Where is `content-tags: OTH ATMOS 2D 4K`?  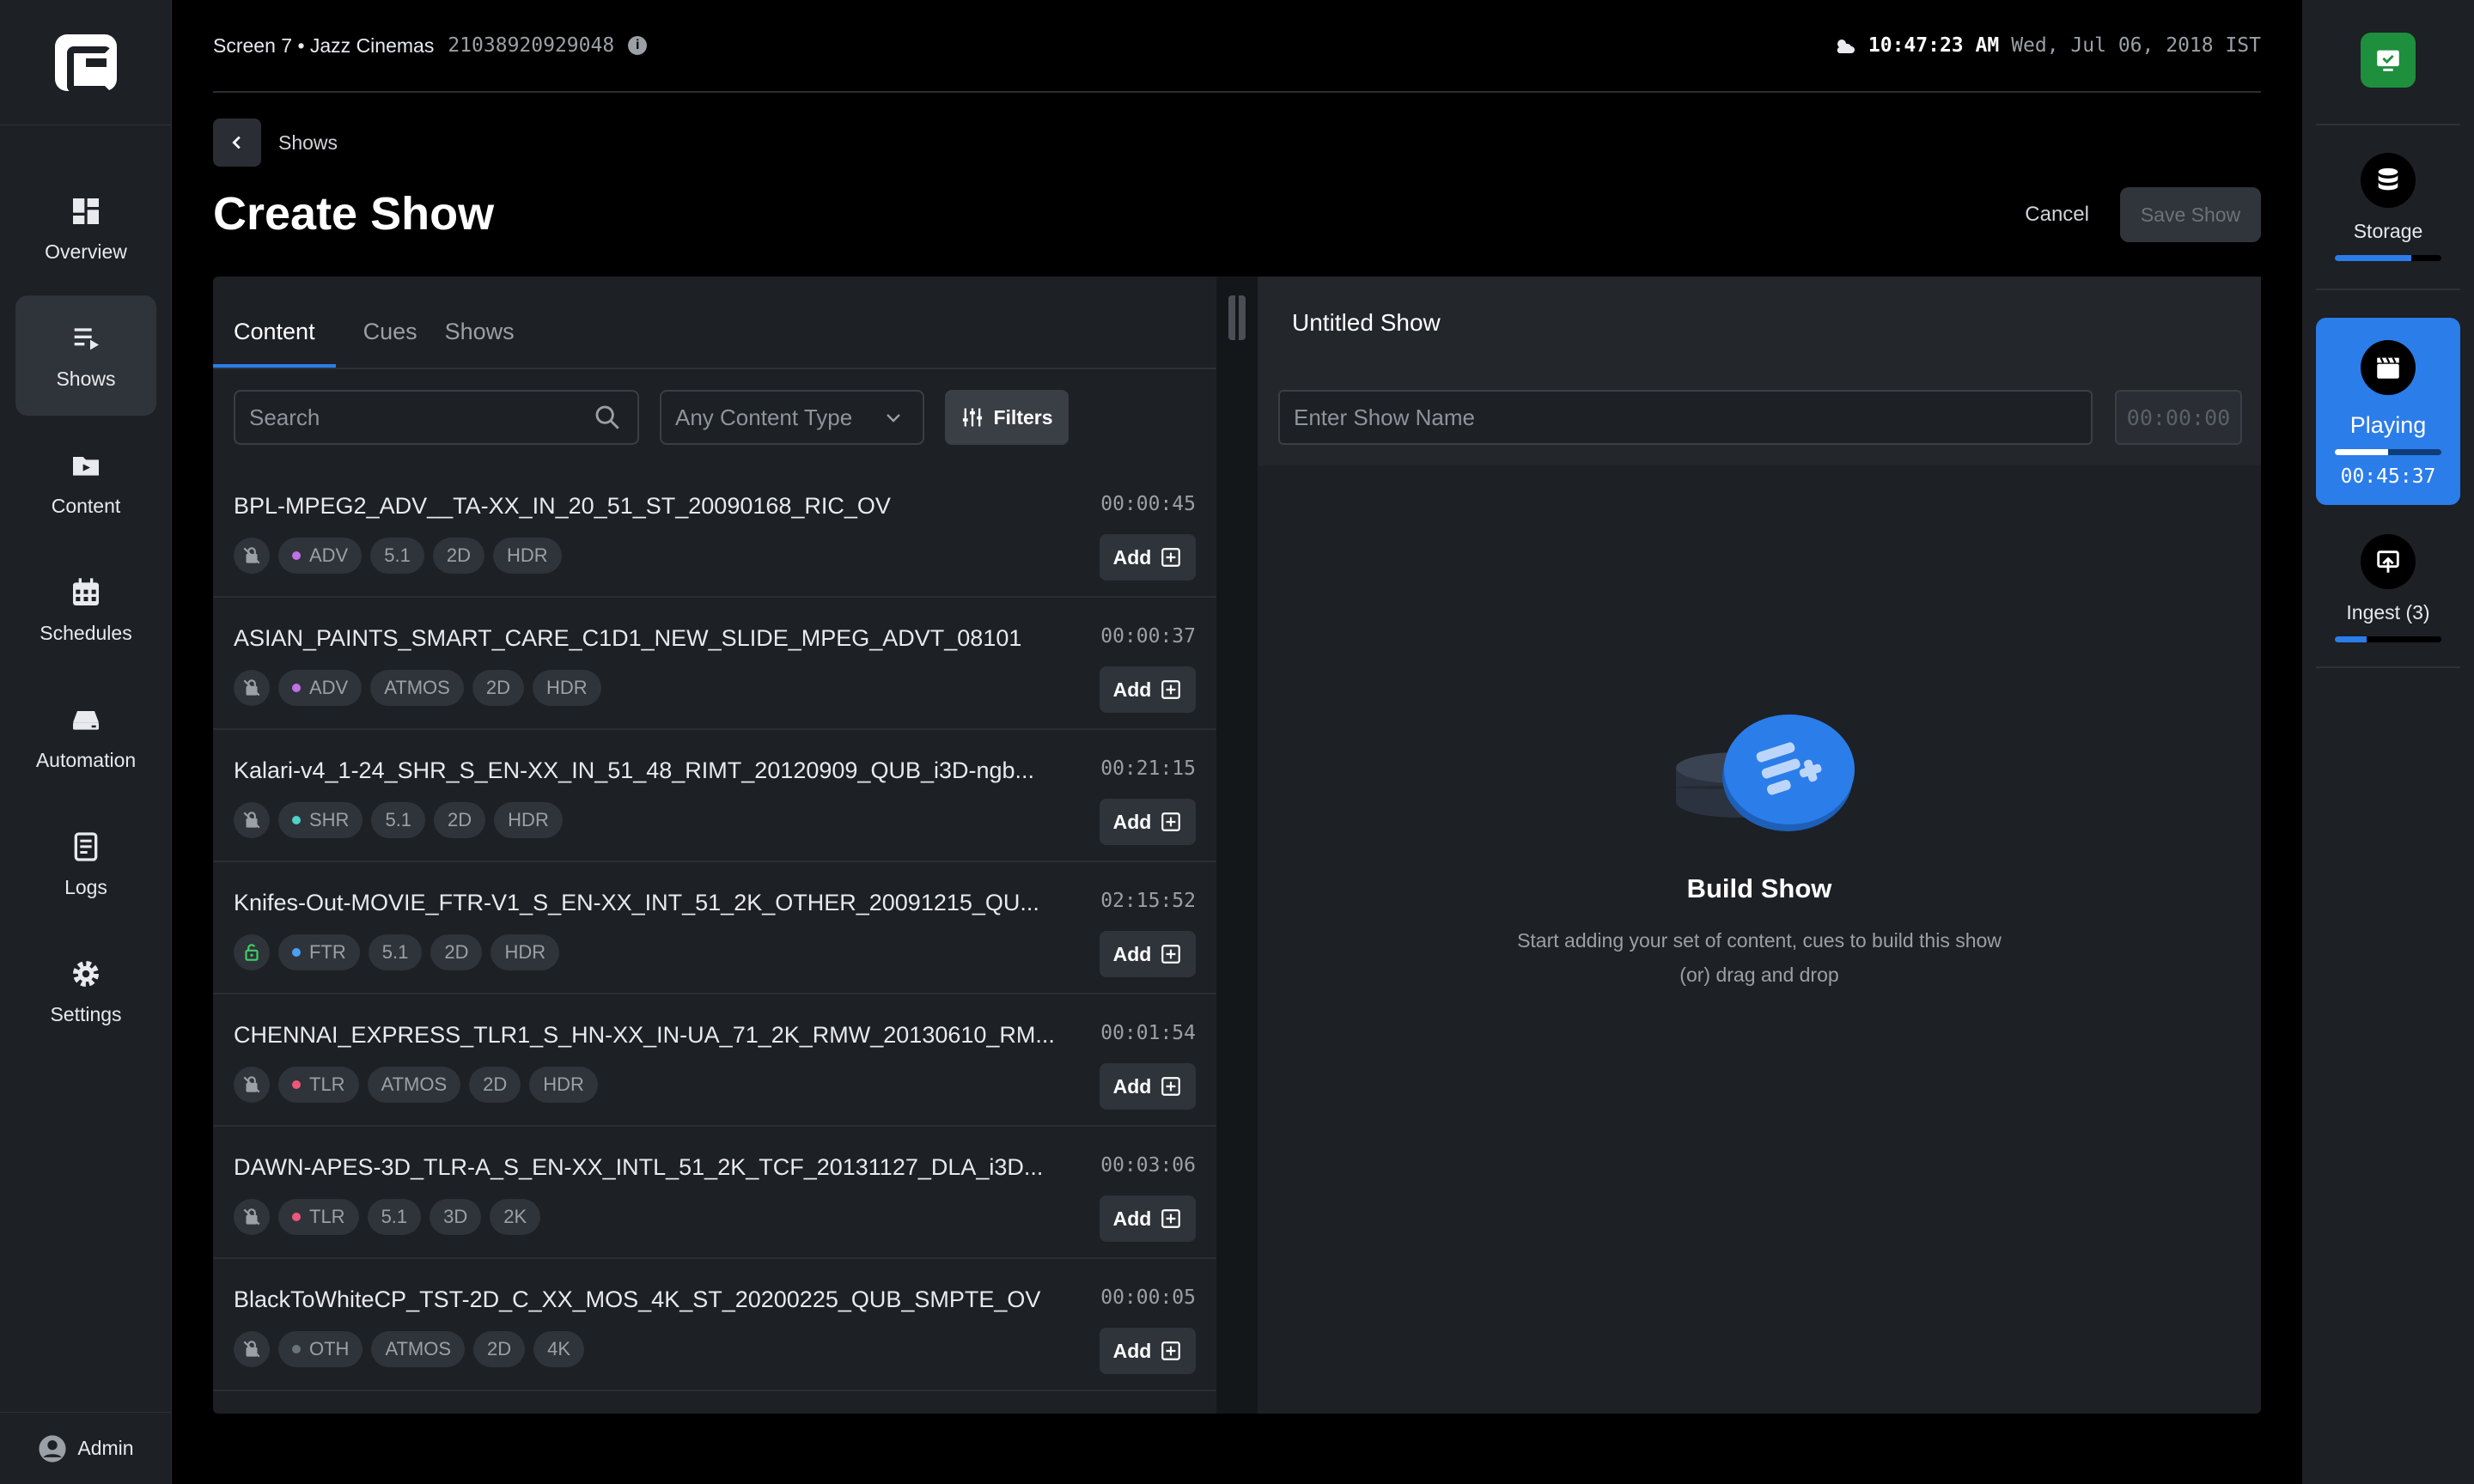 content-tags: OTH ATMOS 2D 4K is located at coordinates (409, 1349).